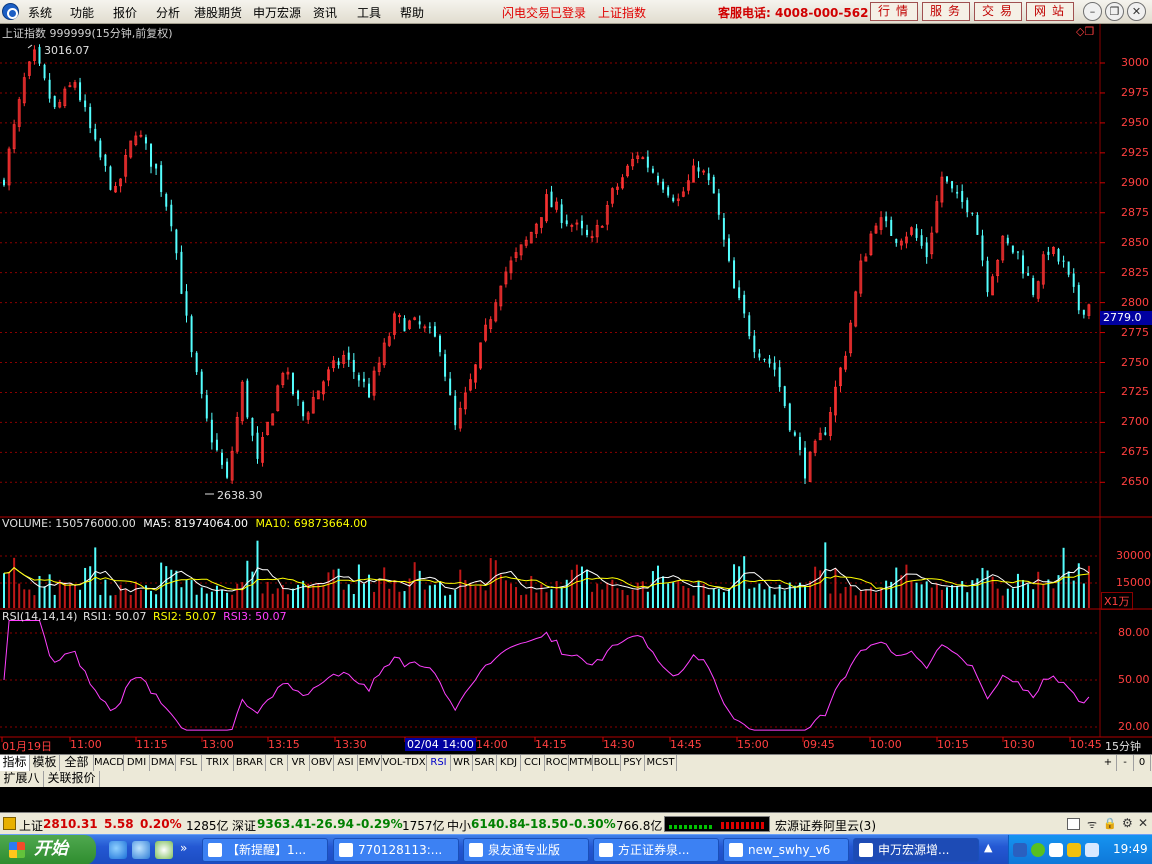 Image resolution: width=1152 pixels, height=864 pixels. I want to click on price-tick-label: 2775, so click(1135, 332).